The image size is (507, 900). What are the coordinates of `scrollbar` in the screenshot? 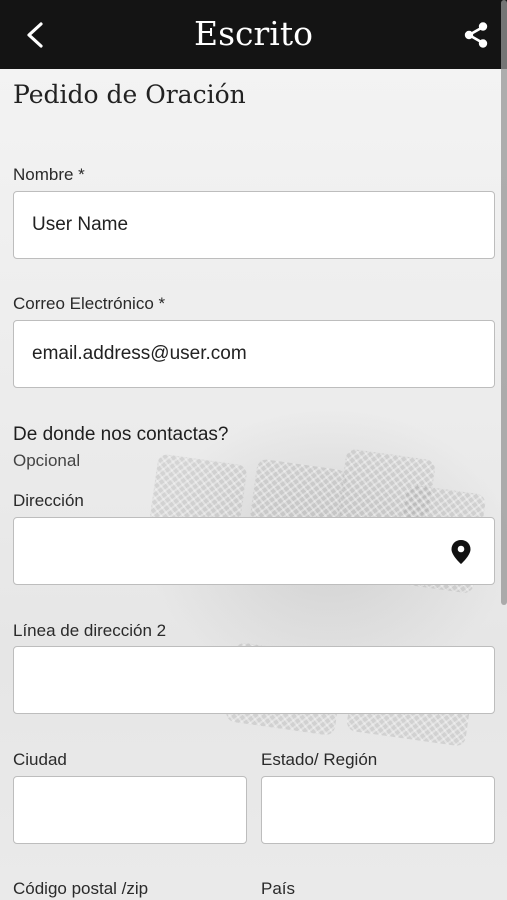 It's located at (504, 302).